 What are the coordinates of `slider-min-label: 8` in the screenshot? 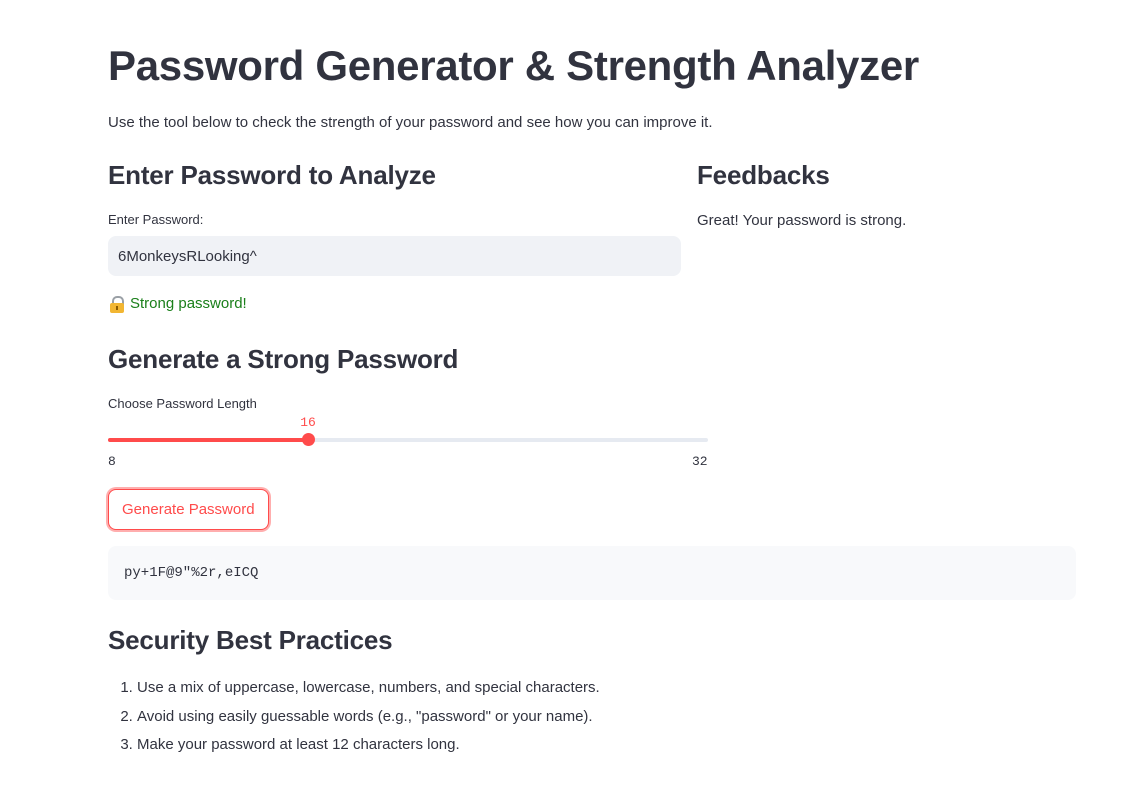 It's located at (112, 461).